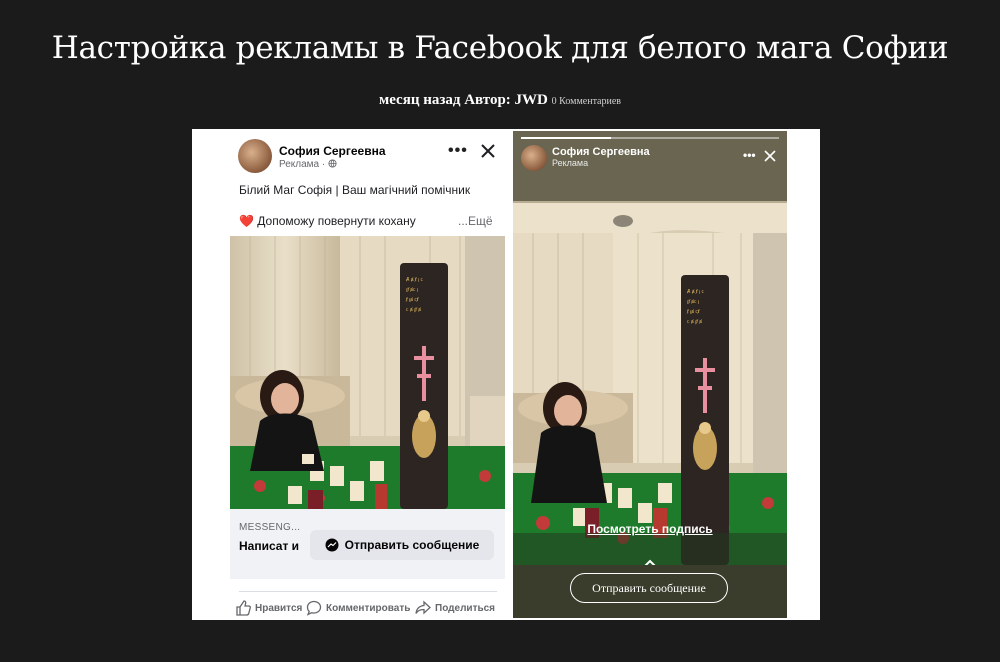 Image resolution: width=1000 pixels, height=662 pixels. Describe the element at coordinates (327, 221) in the screenshot. I see `ad-text: ❤️ Допоможу повернути кохану` at that location.